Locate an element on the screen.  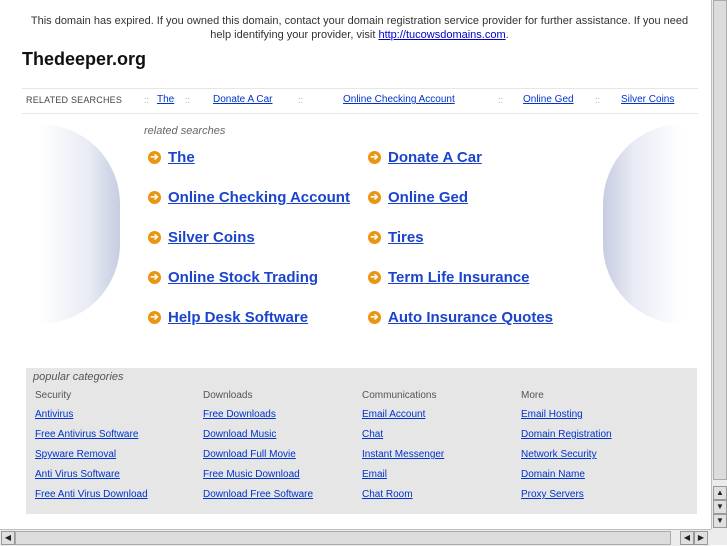
category-link: Email Account is located at coordinates (393, 414).